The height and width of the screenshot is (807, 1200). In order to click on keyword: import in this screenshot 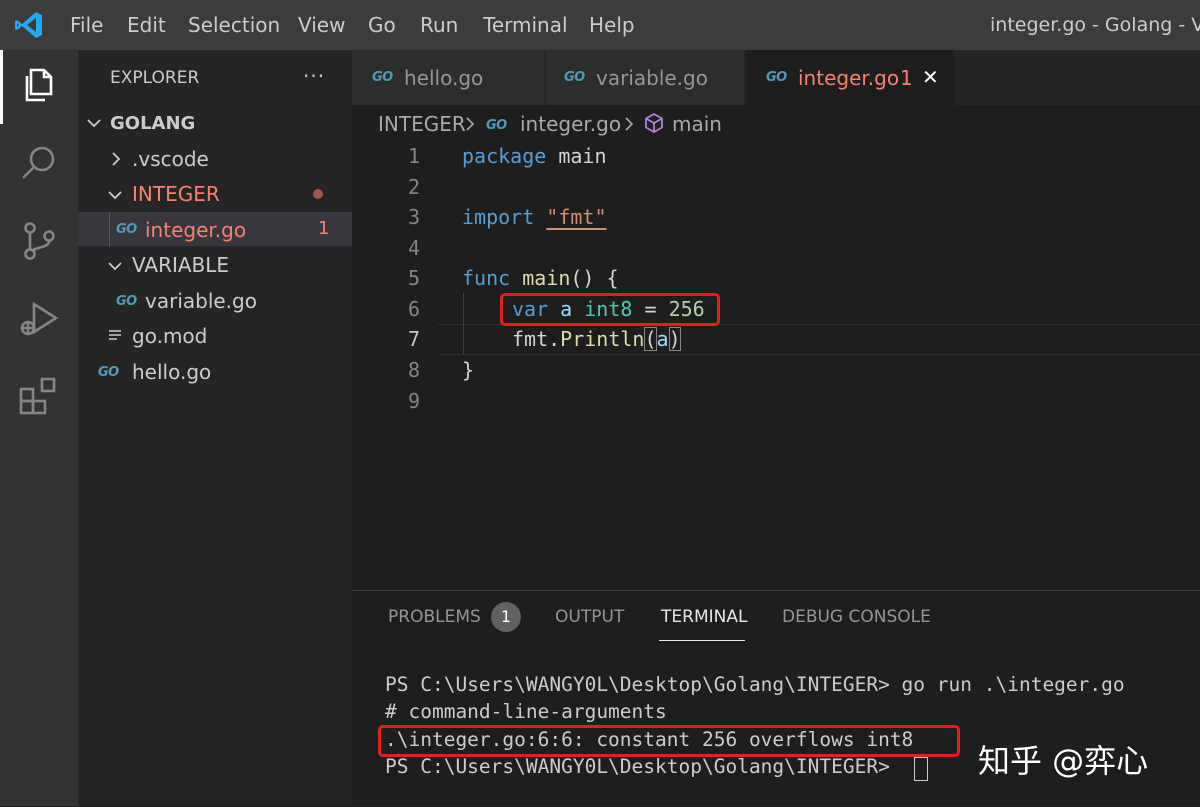, I will do `click(498, 217)`.